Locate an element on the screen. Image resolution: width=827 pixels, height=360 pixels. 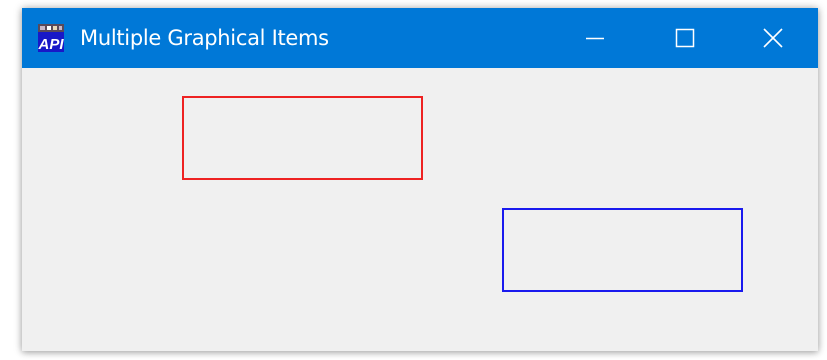
close-icon is located at coordinates (773, 38).